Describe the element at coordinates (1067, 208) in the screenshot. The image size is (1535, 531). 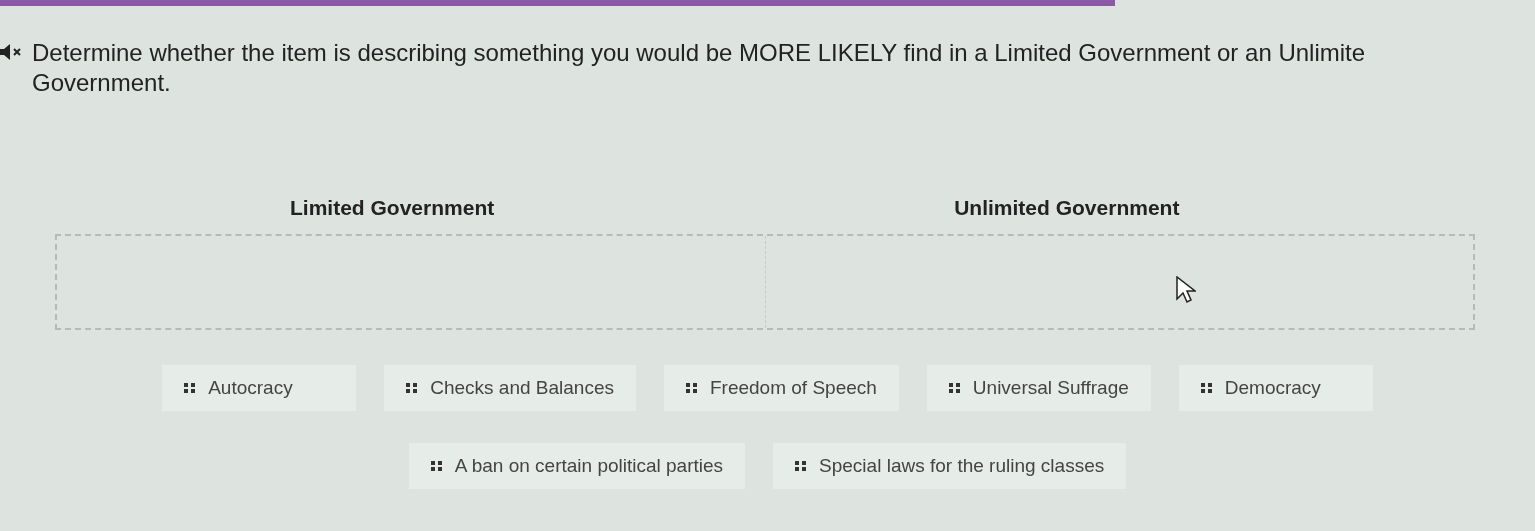
I see `zone-heading: Unlimited Government` at that location.